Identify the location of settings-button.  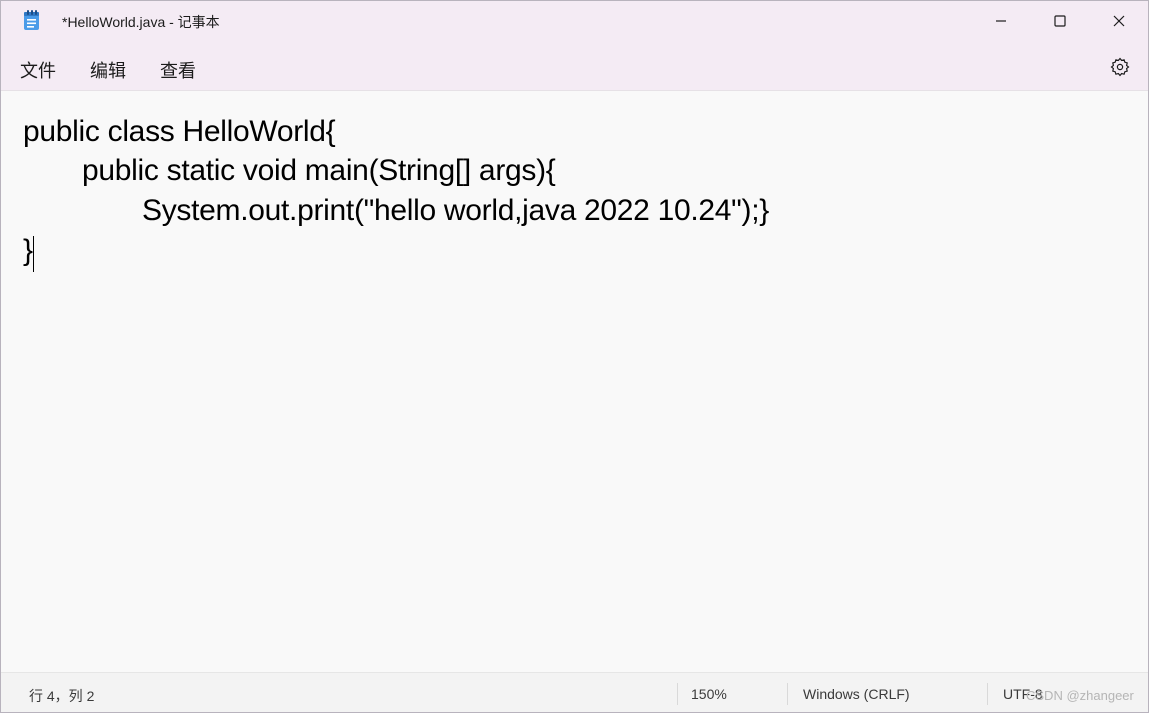
(1120, 67).